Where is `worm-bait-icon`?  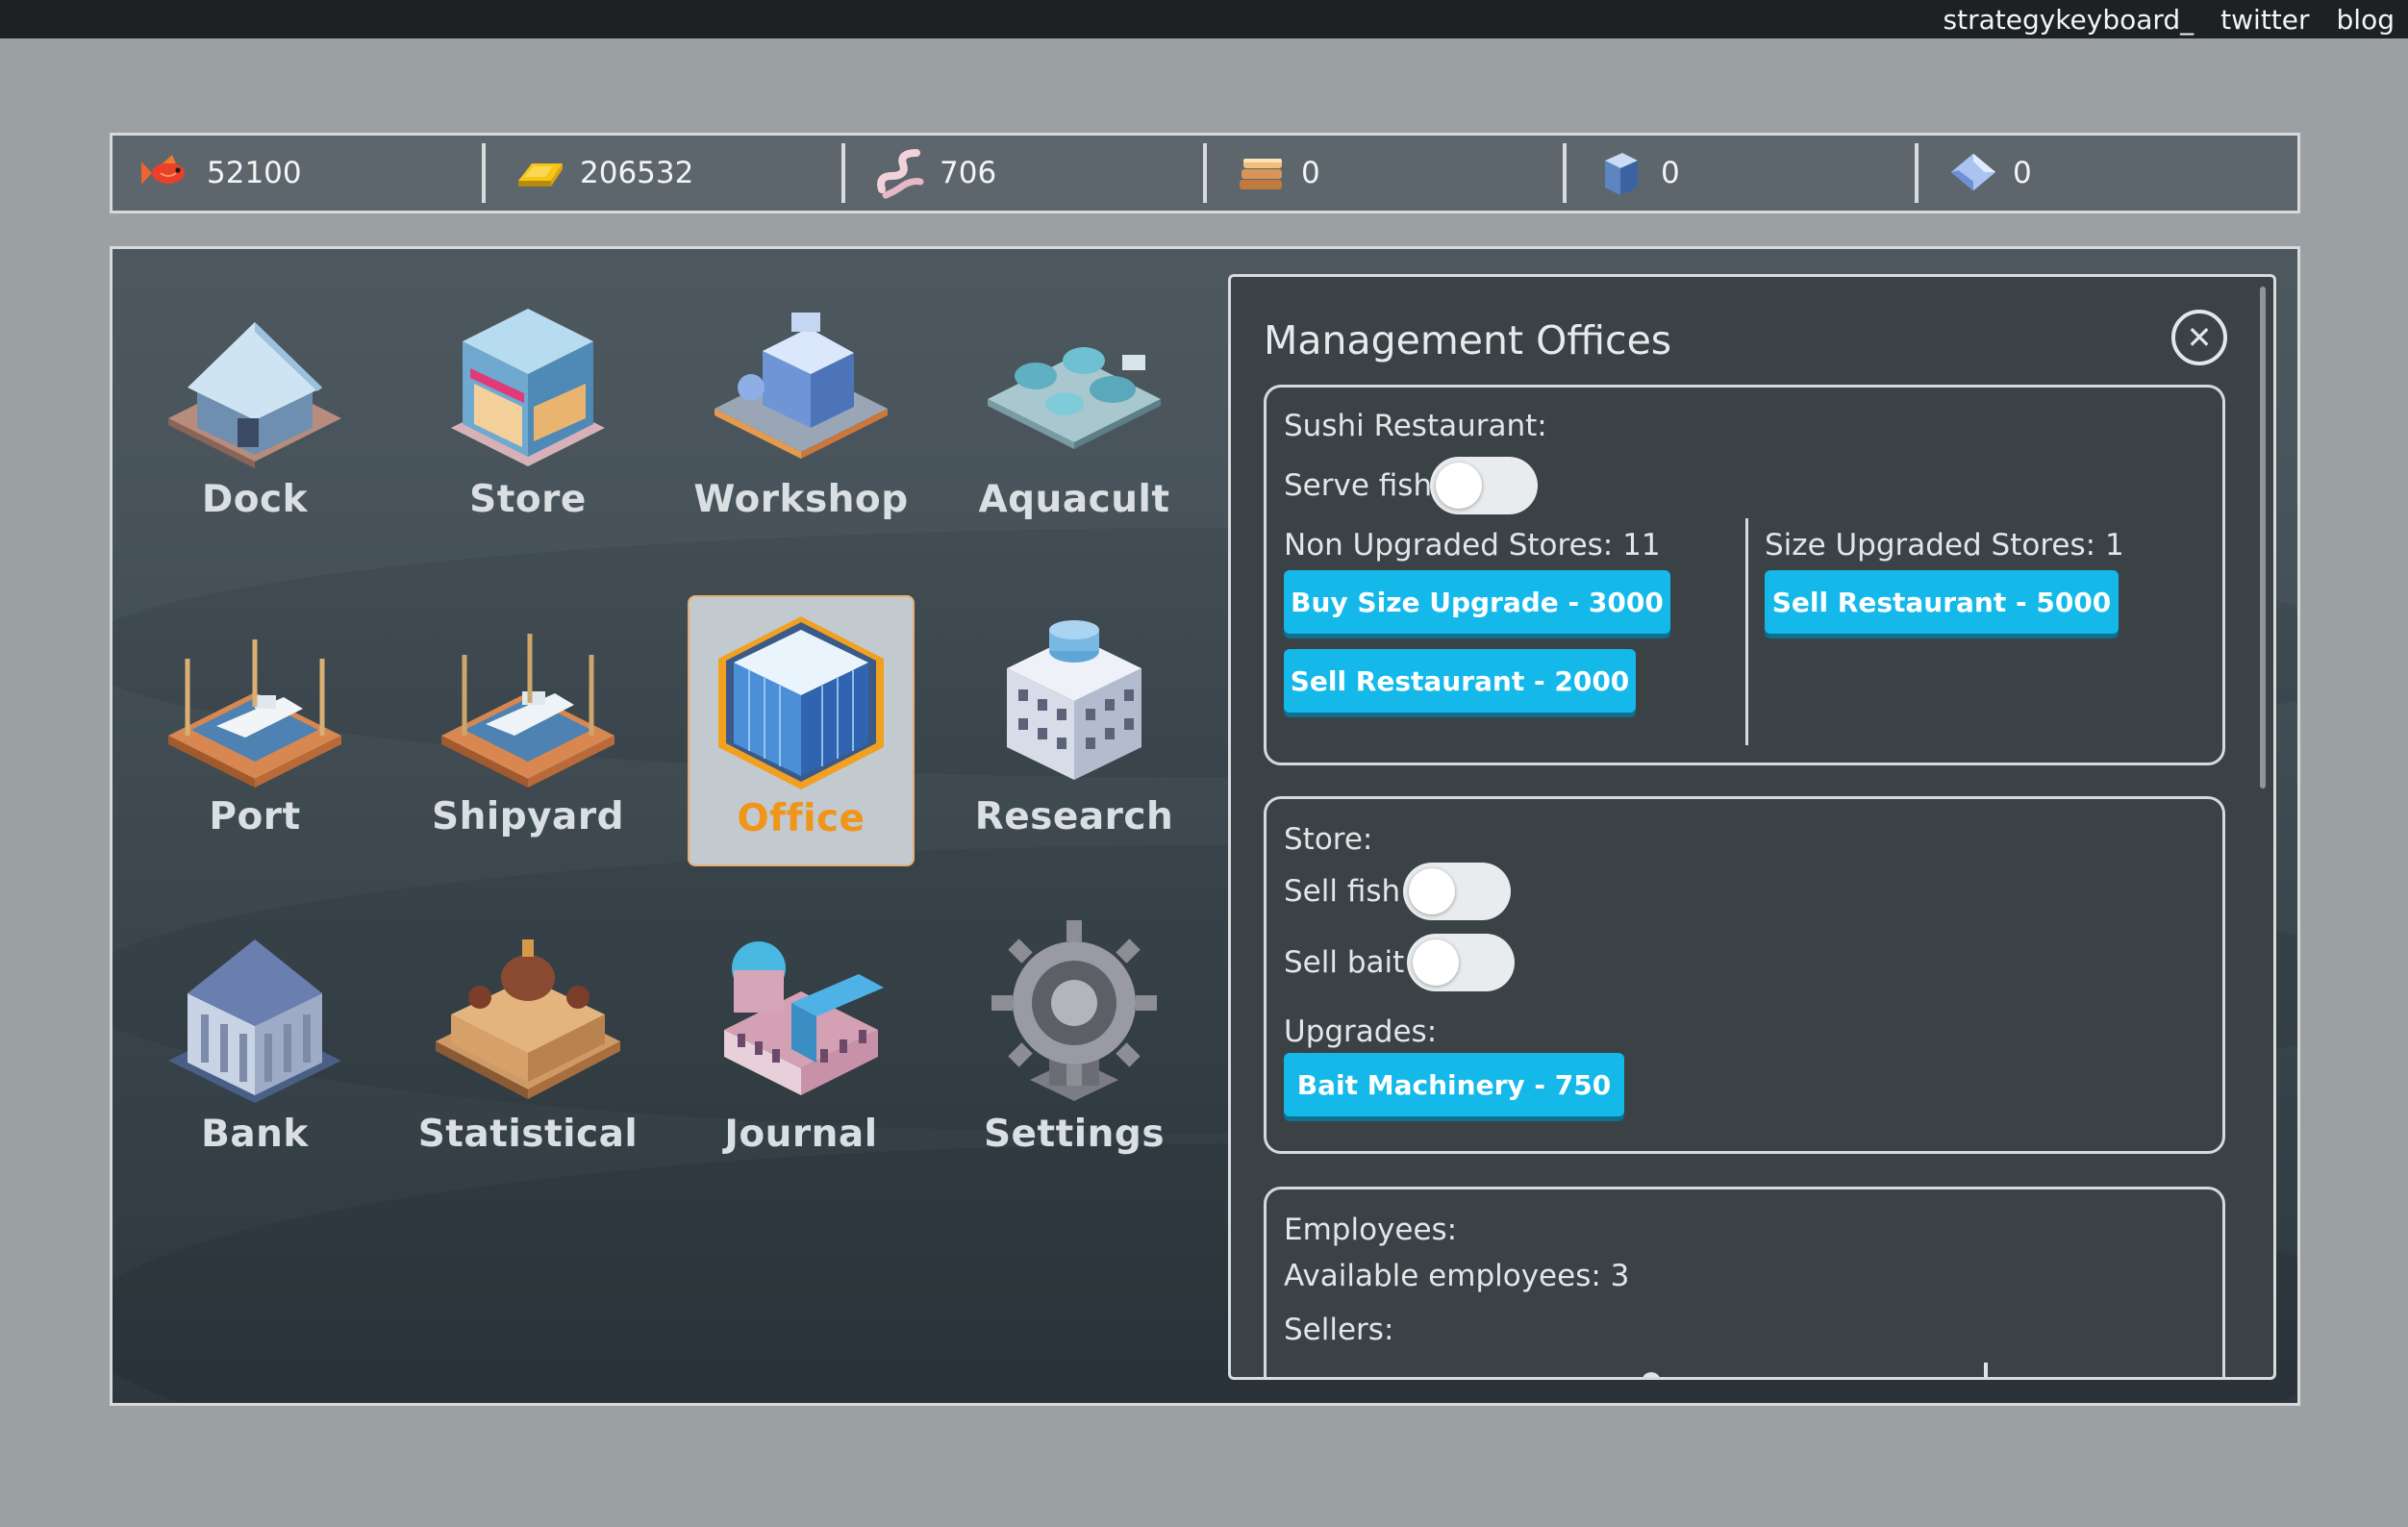 worm-bait-icon is located at coordinates (900, 173).